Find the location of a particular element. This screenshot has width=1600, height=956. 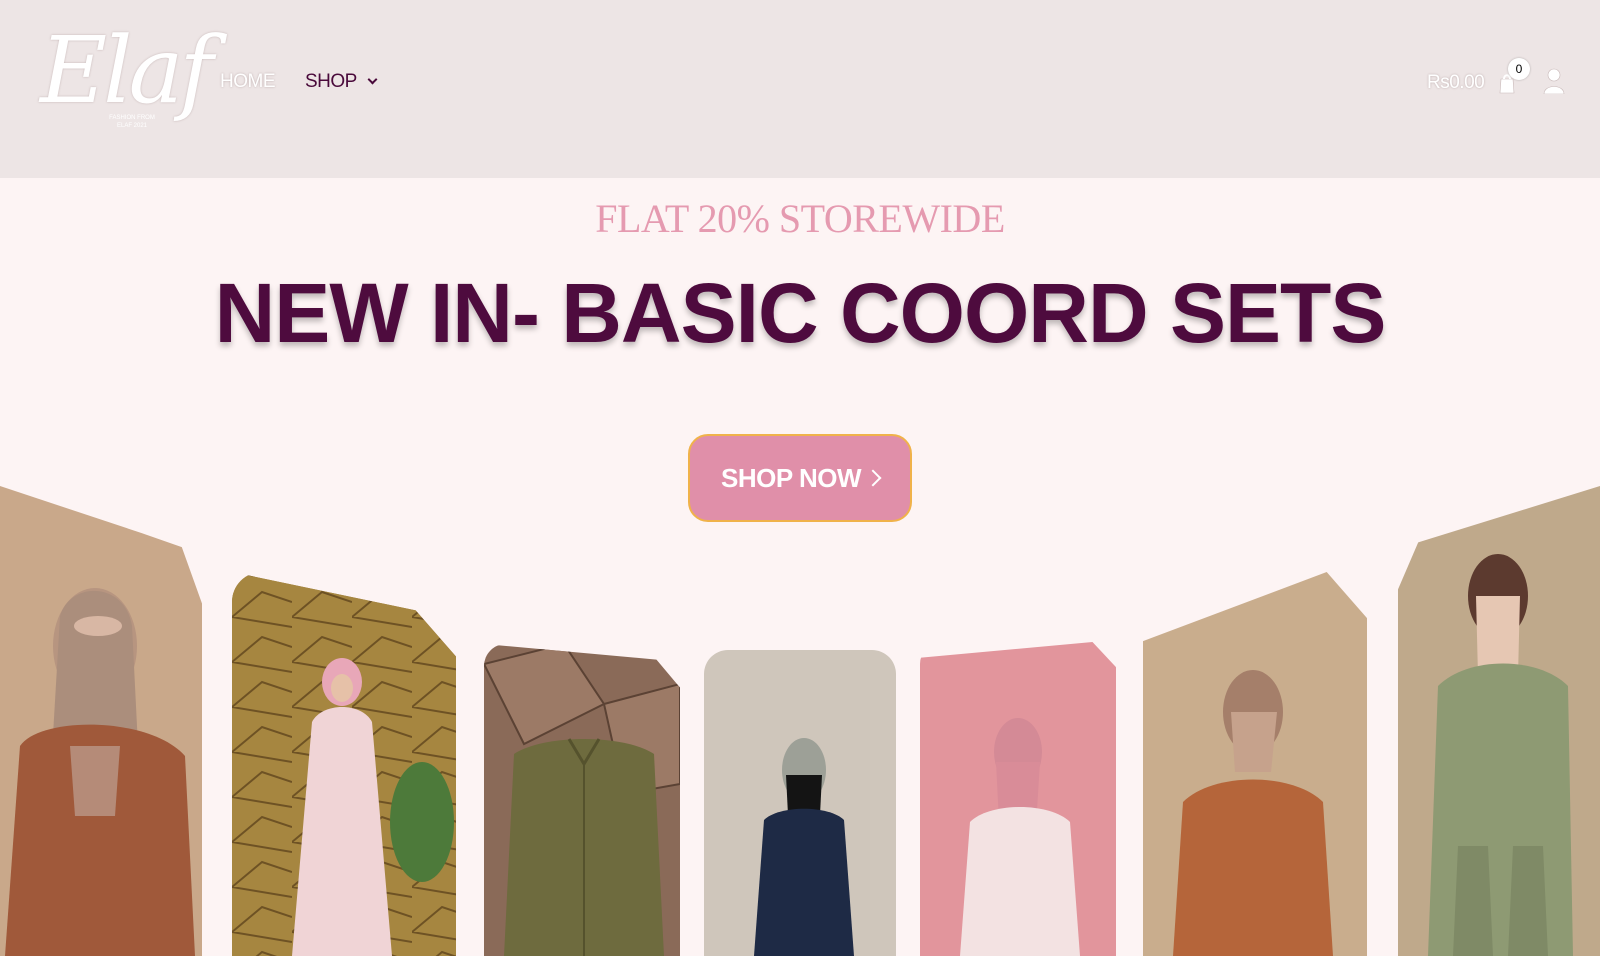

nav-shop-link: SHOP is located at coordinates (341, 82).